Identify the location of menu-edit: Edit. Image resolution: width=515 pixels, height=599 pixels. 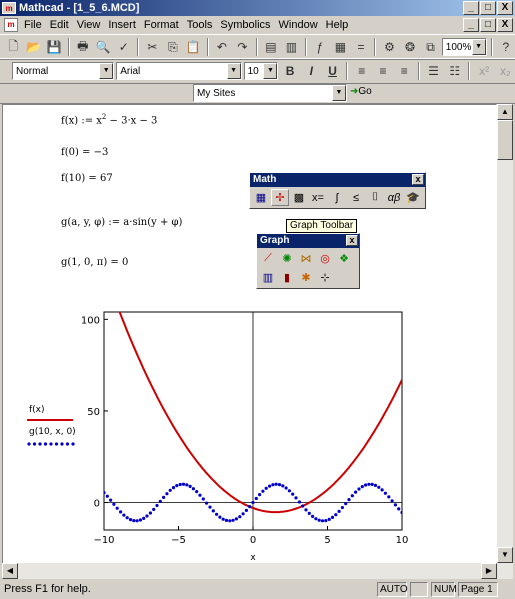
(59, 25).